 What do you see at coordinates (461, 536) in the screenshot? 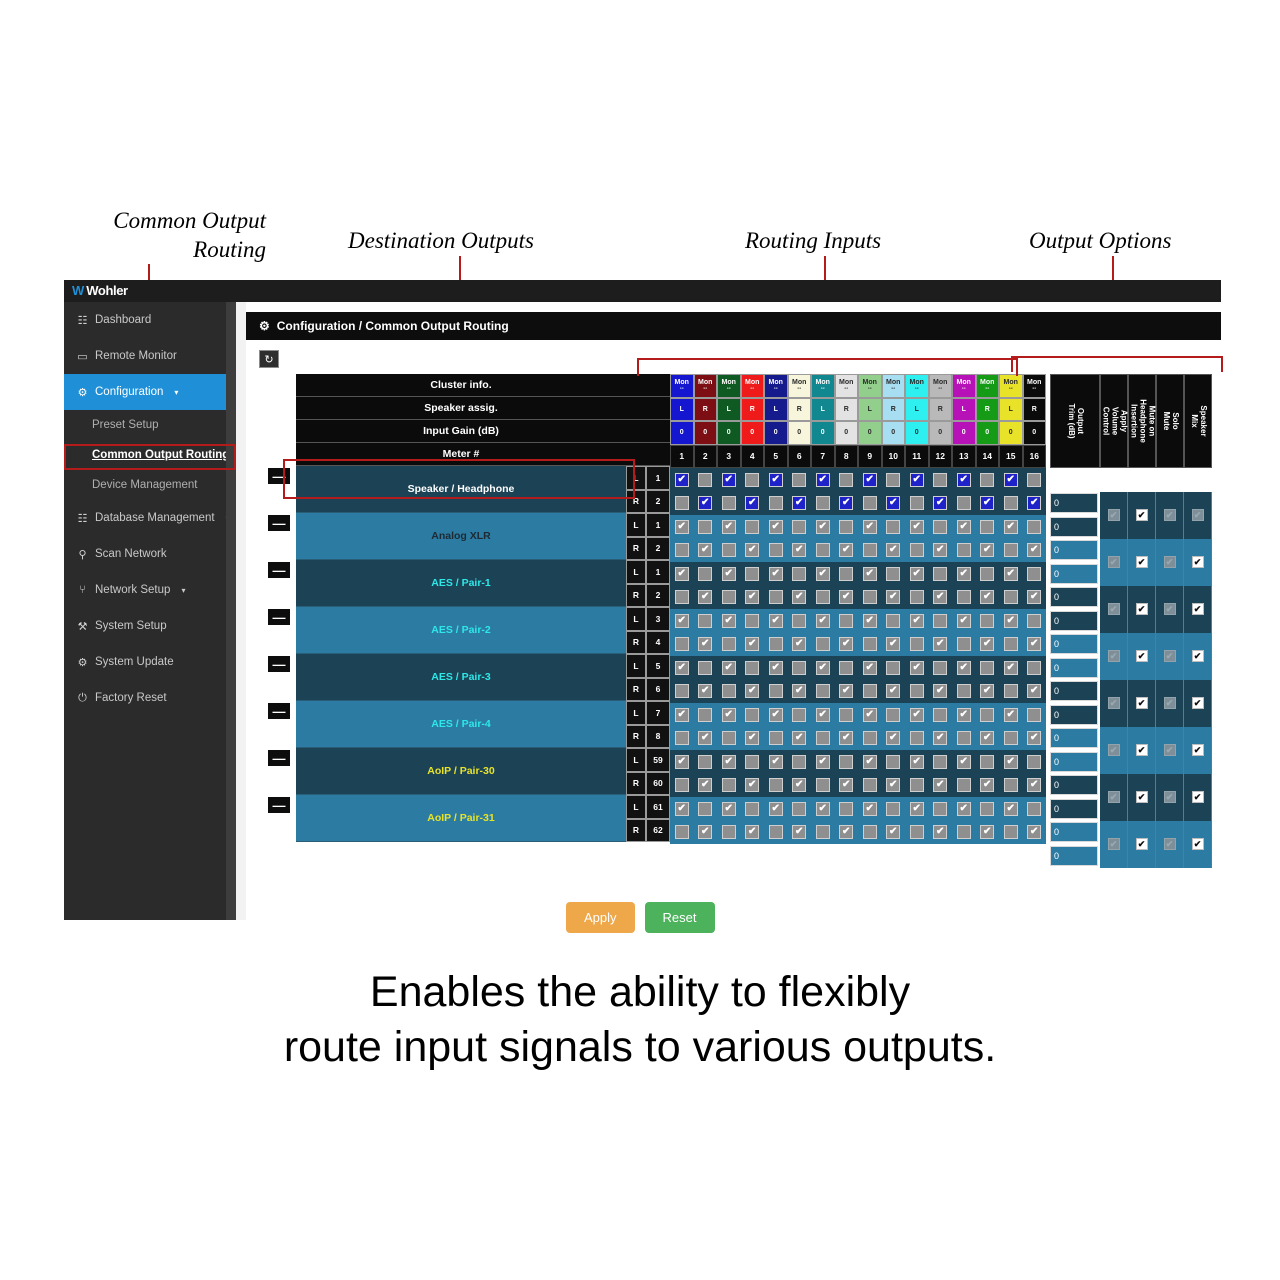
I see `output-row-label: Analog XLR` at bounding box center [461, 536].